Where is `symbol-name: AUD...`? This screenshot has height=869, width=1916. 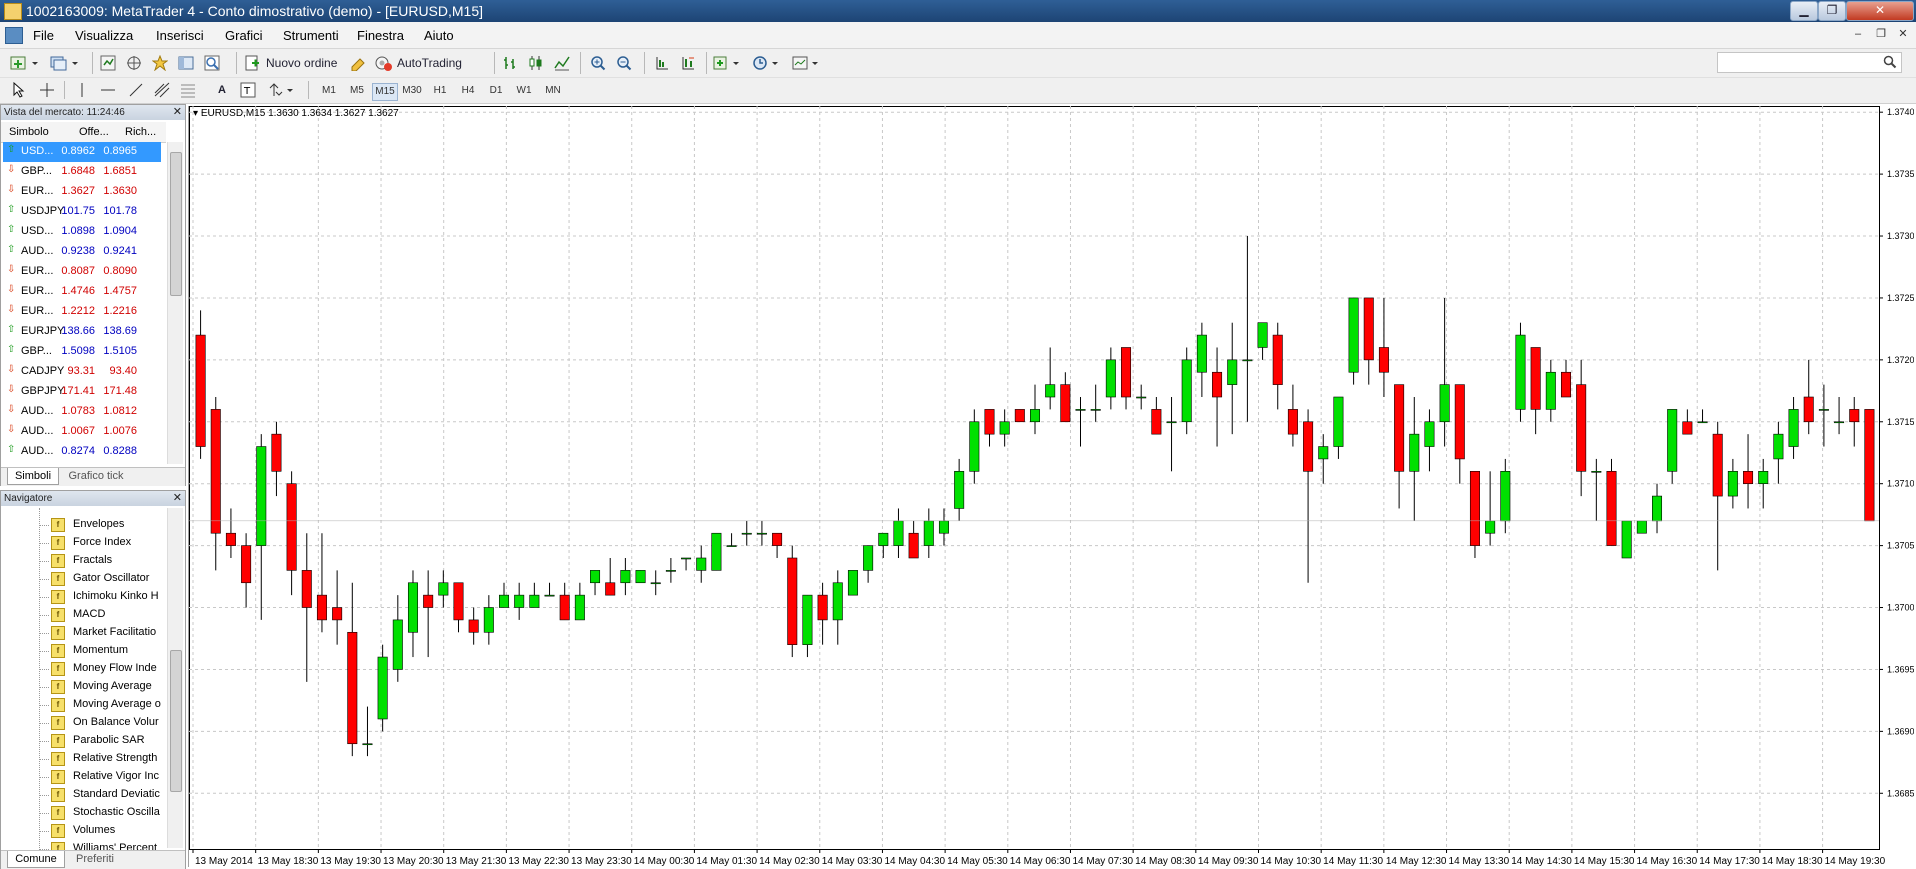
symbol-name: AUD... is located at coordinates (37, 451).